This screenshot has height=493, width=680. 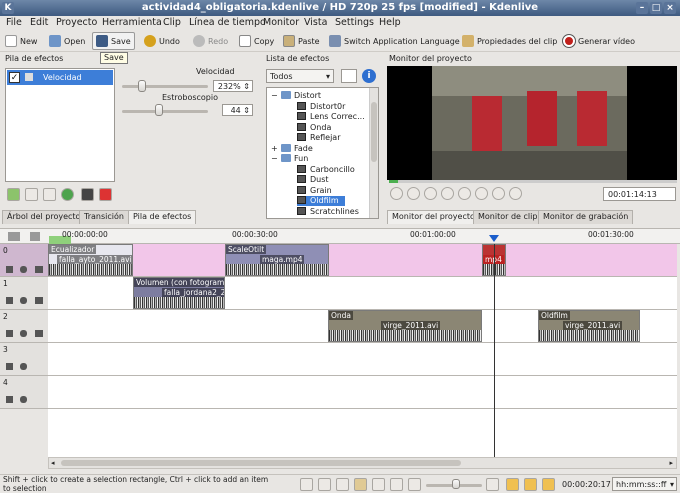 What do you see at coordinates (14, 236) in the screenshot?
I see `track-zoom-icon` at bounding box center [14, 236].